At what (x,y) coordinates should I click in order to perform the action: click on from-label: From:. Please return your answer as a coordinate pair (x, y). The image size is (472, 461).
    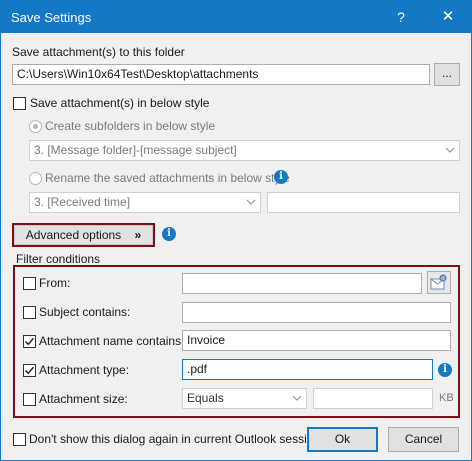
    Looking at the image, I should click on (55, 283).